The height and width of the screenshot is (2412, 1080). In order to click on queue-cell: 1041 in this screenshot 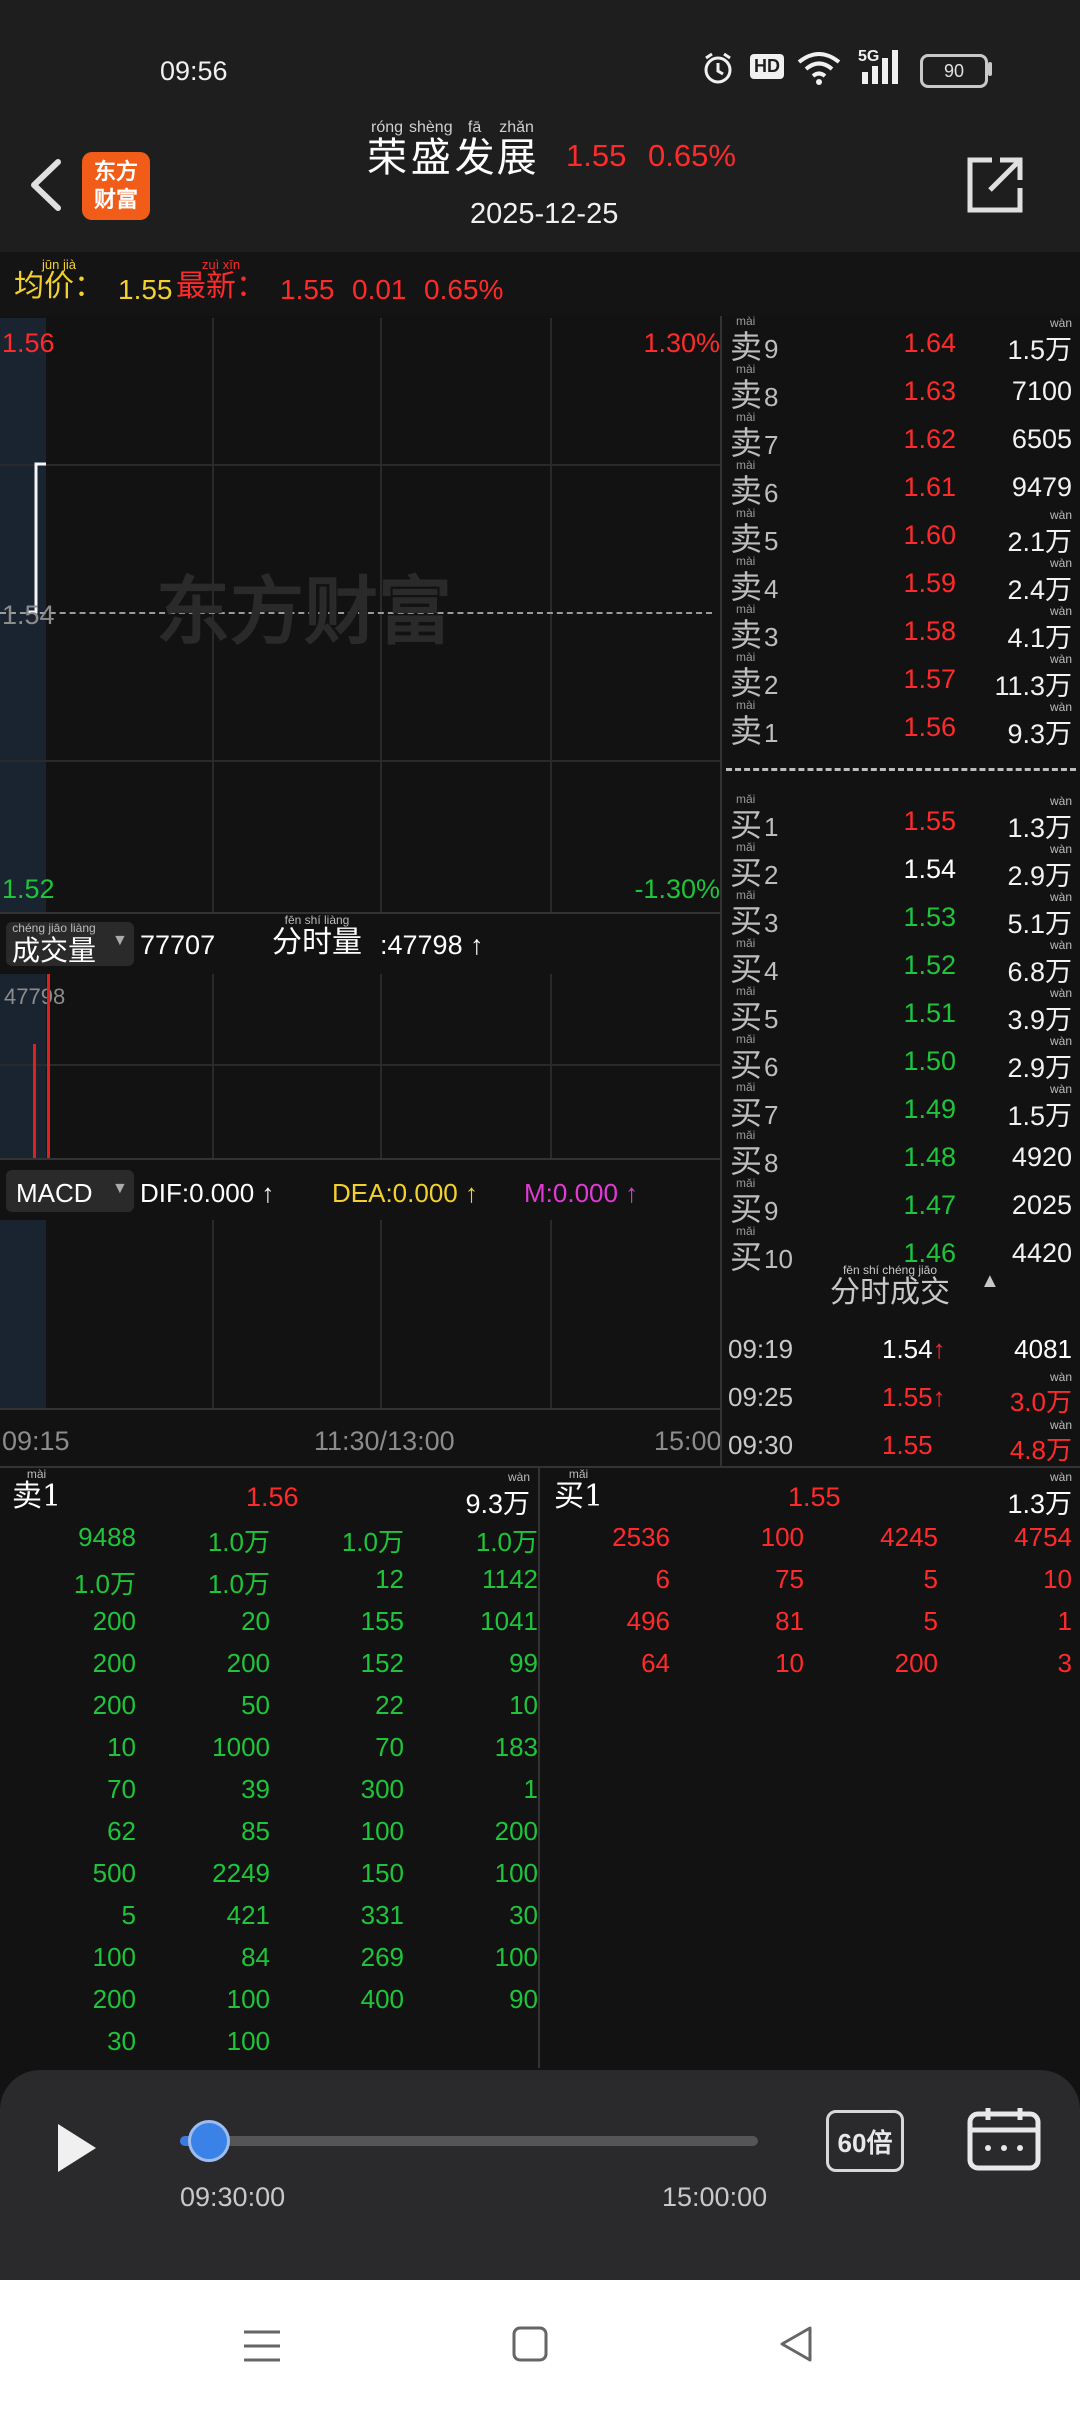, I will do `click(509, 1621)`.